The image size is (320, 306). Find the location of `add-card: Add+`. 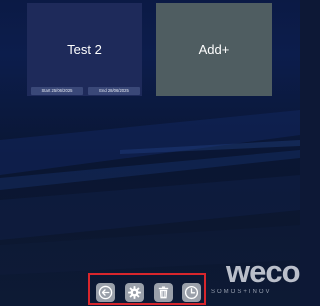

add-card: Add+ is located at coordinates (214, 49).